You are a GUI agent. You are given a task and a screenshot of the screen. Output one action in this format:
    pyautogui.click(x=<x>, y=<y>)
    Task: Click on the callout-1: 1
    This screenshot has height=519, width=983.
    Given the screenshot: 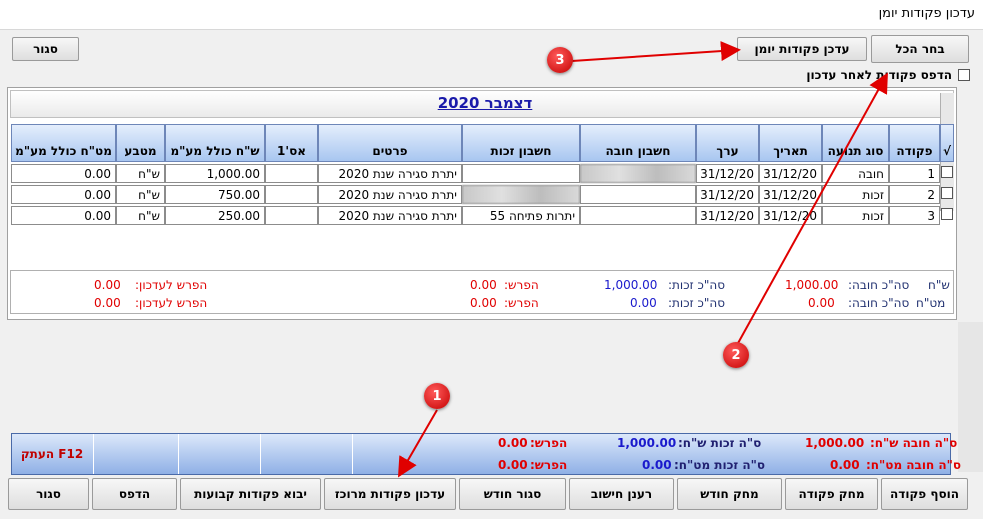 What is the action you would take?
    pyautogui.click(x=437, y=396)
    